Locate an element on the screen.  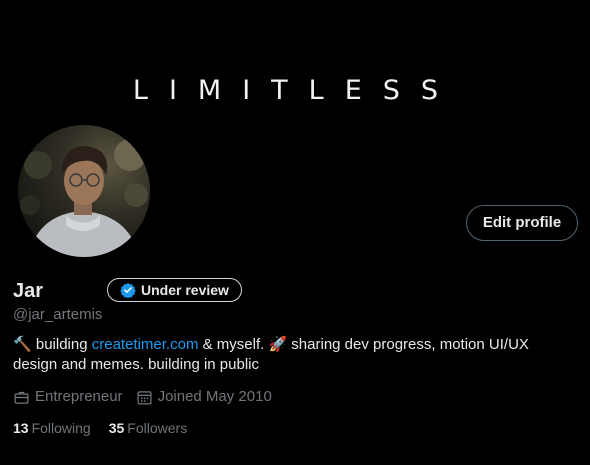
avatar-portrait-icon is located at coordinates (84, 191).